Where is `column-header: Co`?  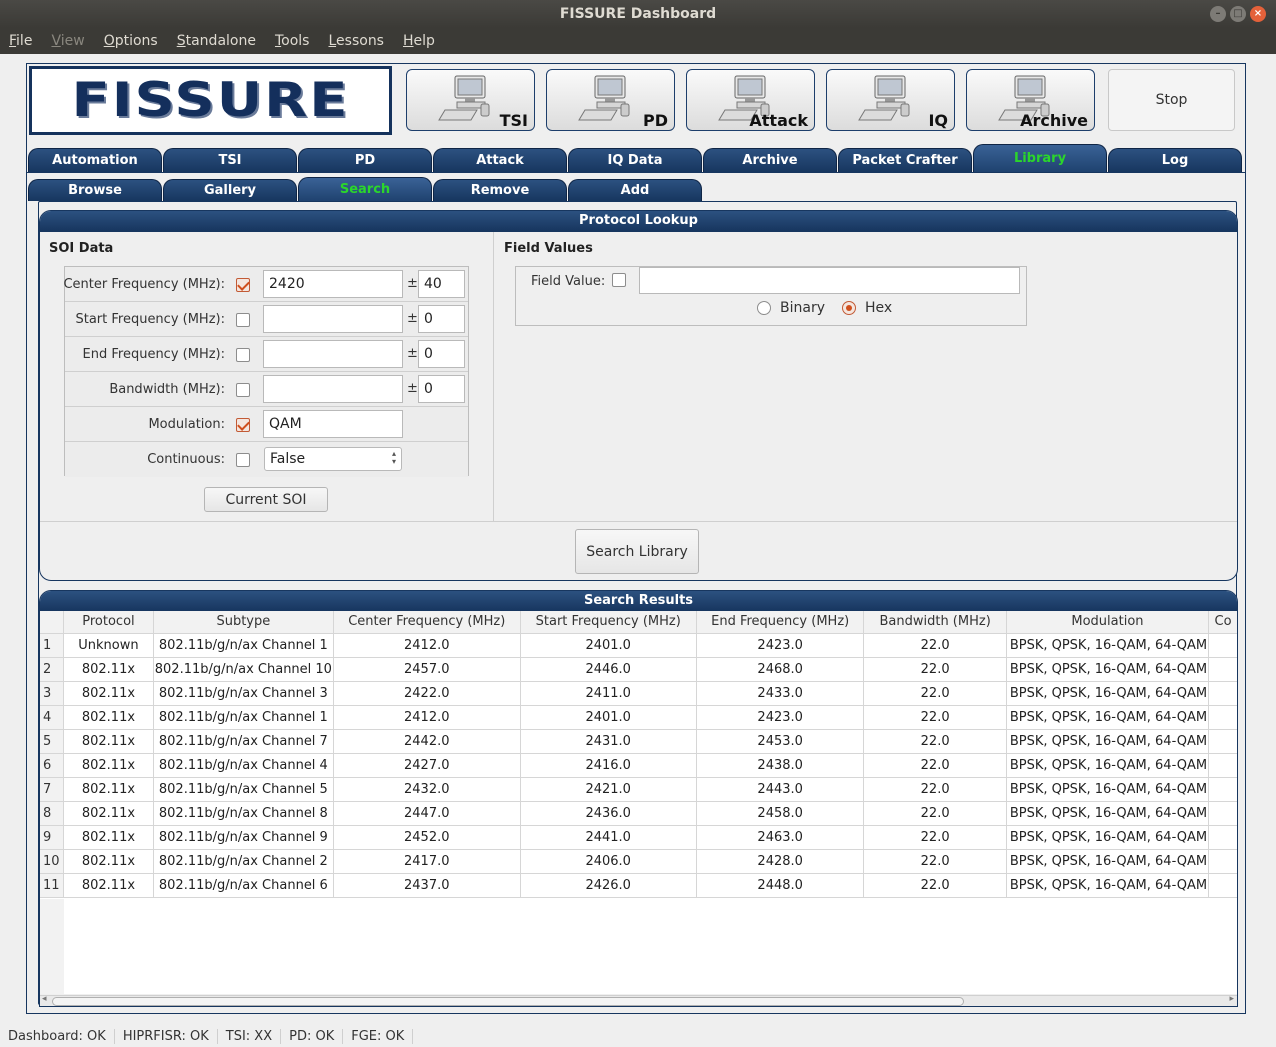
column-header: Co is located at coordinates (1222, 622).